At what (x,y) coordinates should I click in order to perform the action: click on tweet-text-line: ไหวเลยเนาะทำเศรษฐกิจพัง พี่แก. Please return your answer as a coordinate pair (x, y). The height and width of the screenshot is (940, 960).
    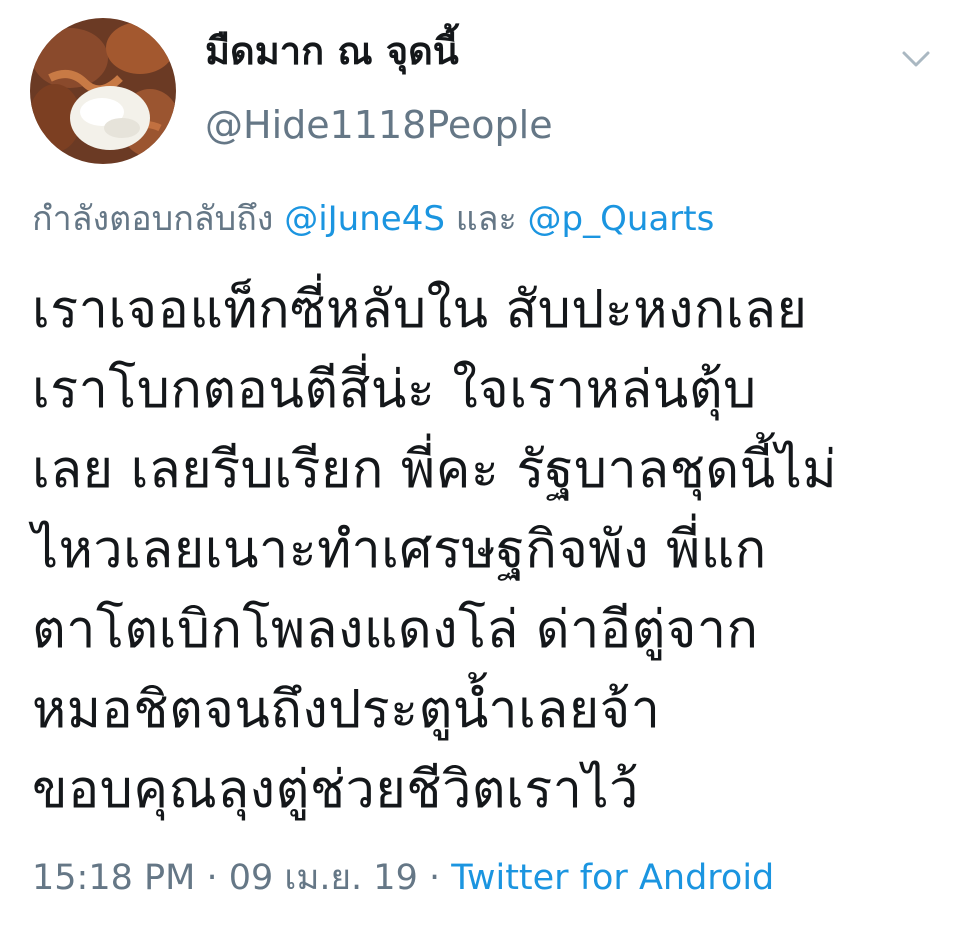
    Looking at the image, I should click on (399, 550).